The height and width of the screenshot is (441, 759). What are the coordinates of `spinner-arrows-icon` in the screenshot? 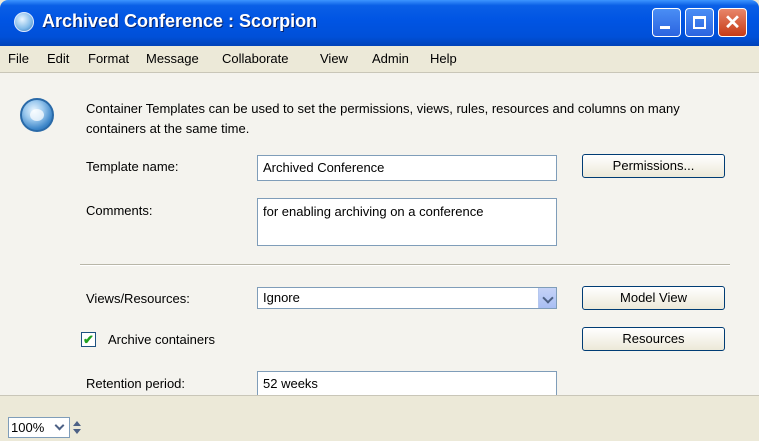 It's located at (77, 427).